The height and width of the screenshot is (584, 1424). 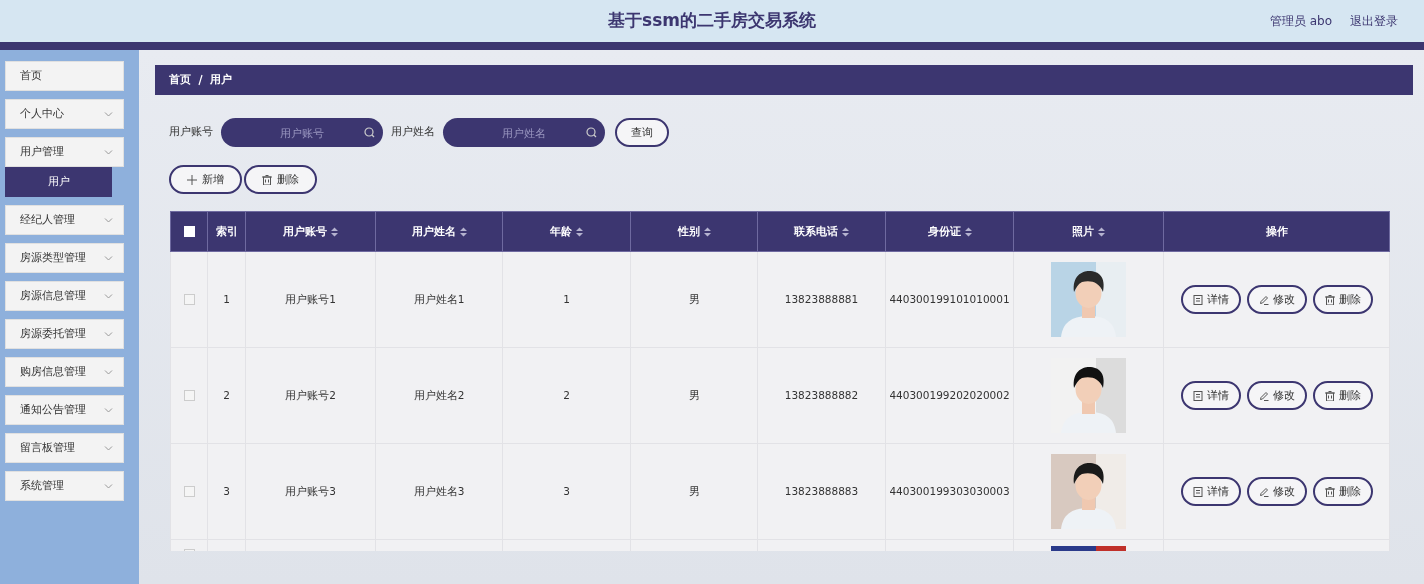 What do you see at coordinates (64, 296) in the screenshot?
I see `sidebar-item: 房源信息管理` at bounding box center [64, 296].